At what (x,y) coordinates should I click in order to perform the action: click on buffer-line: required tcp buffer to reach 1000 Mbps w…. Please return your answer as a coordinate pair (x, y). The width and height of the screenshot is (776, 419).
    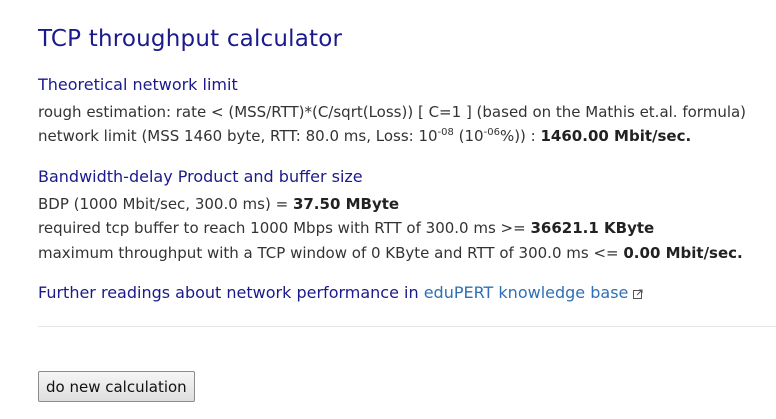
    Looking at the image, I should click on (346, 228).